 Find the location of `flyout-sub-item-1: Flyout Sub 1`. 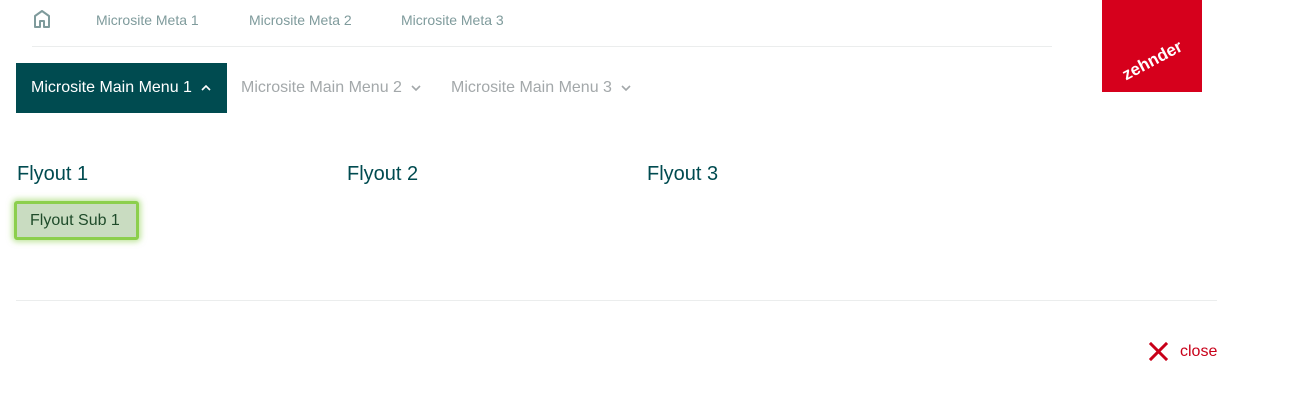

flyout-sub-item-1: Flyout Sub 1 is located at coordinates (76, 220).